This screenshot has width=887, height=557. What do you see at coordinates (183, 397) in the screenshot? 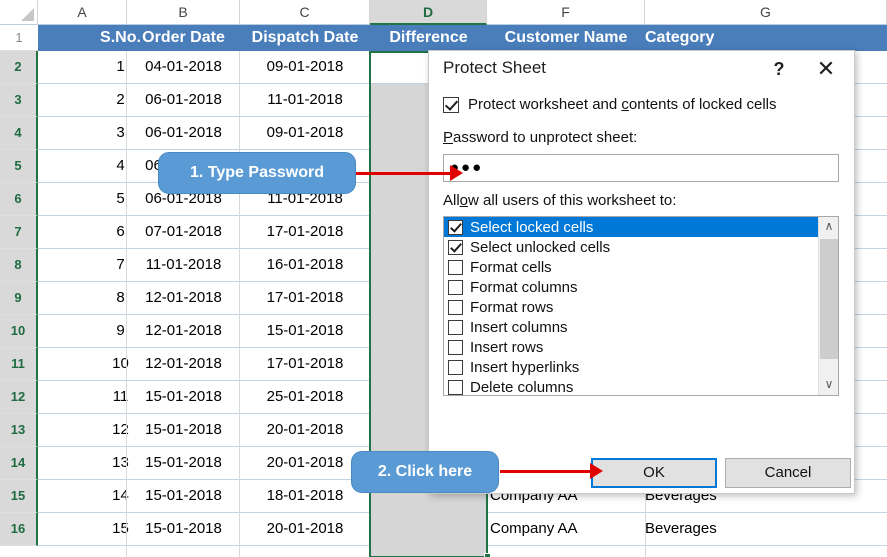
I see `cell-order-date-row-12: 15-01-2018` at bounding box center [183, 397].